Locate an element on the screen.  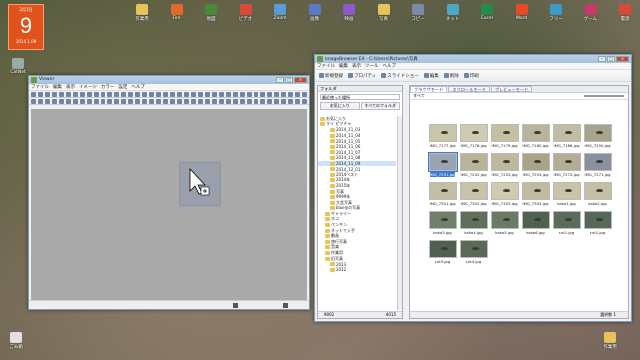
desktop-icon-2: Fire is located at coordinates (177, 12).